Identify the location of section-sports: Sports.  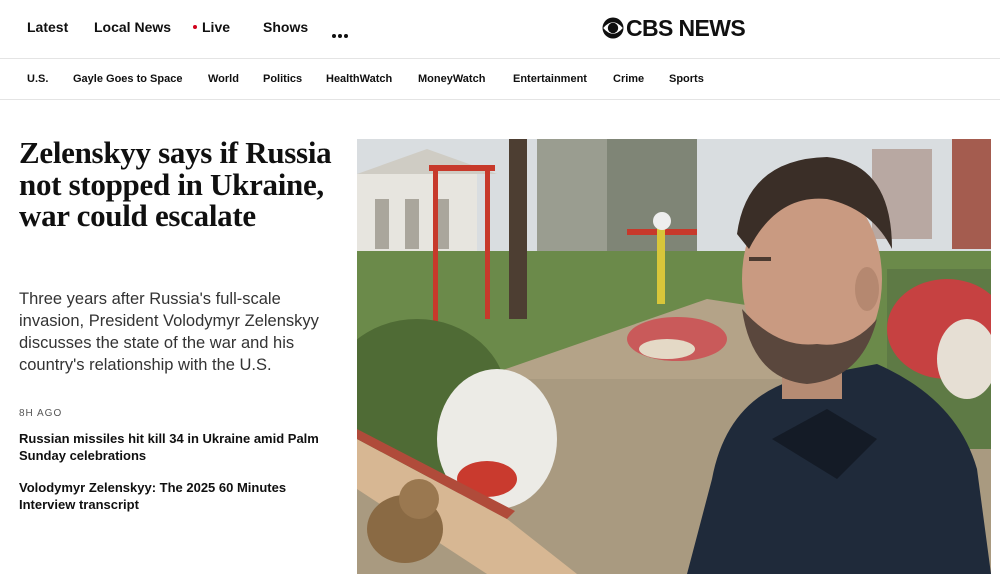
(686, 79).